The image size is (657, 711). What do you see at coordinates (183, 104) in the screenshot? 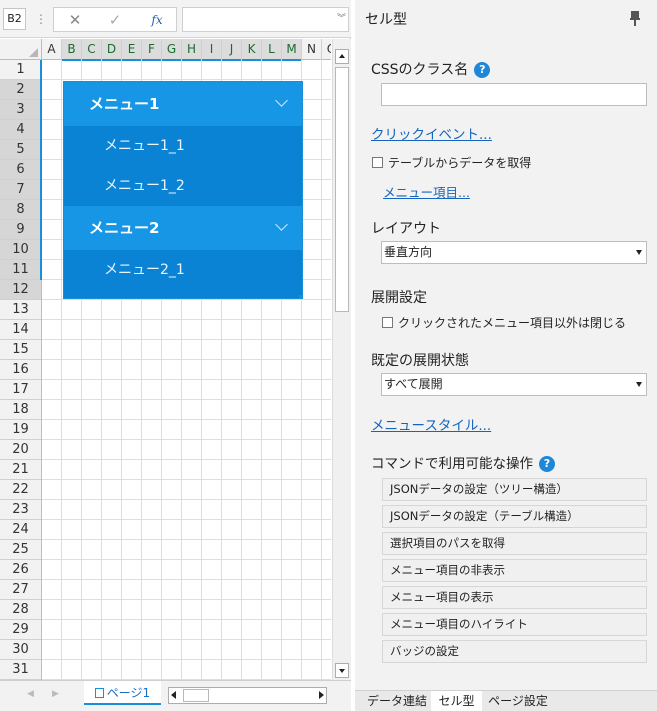
I see `menu-item-1: メニュー1` at bounding box center [183, 104].